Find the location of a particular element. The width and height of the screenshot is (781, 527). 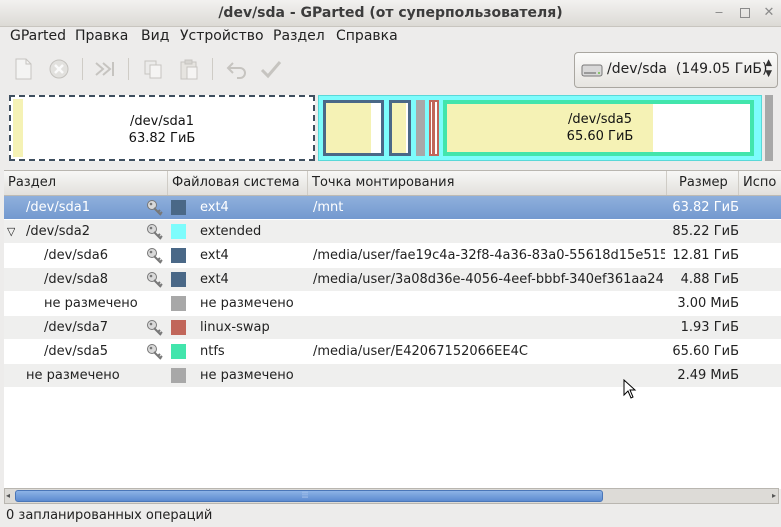

diskmap-partition-sda2-extended: /dev/sda5 65.60 ГиБ is located at coordinates (540, 128).